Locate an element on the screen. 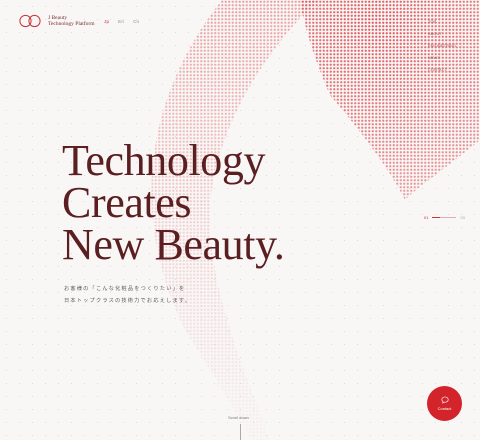 The width and height of the screenshot is (480, 440). brand-name: J Beauty Technology Platform is located at coordinates (71, 21).